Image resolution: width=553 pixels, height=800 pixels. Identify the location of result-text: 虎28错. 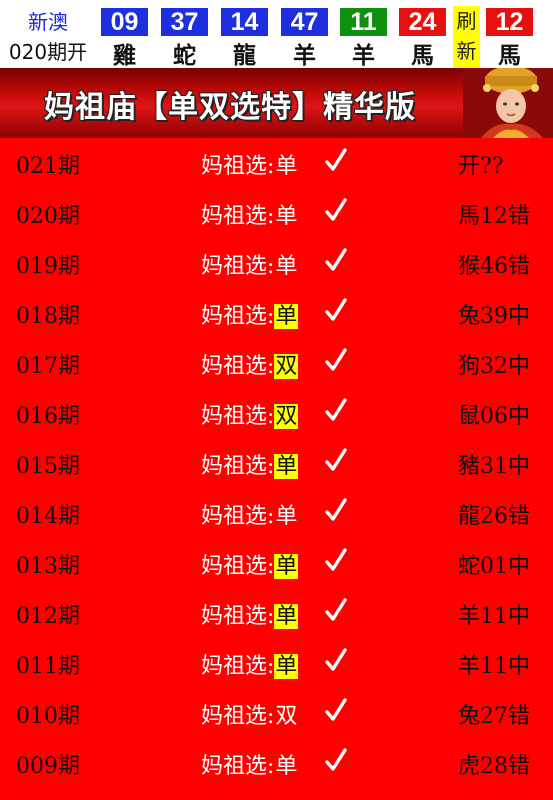
(494, 766).